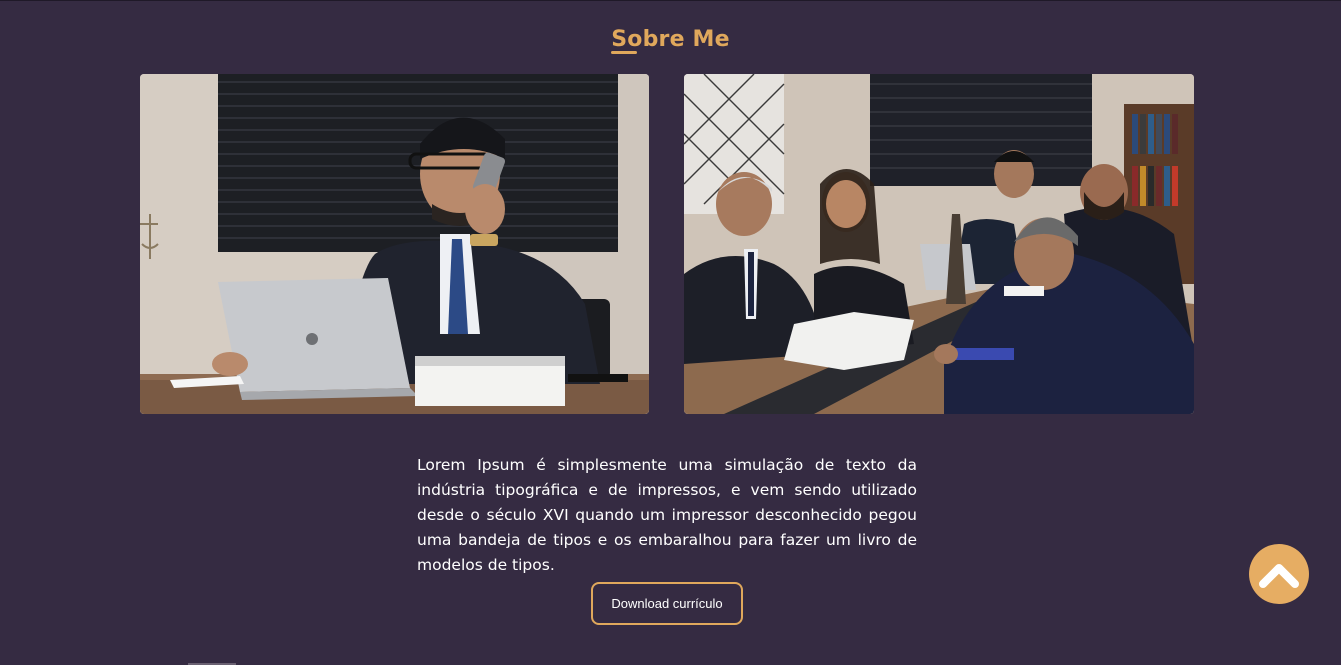 The image size is (1341, 665). I want to click on section-heading: Sobre Me, so click(670, 40).